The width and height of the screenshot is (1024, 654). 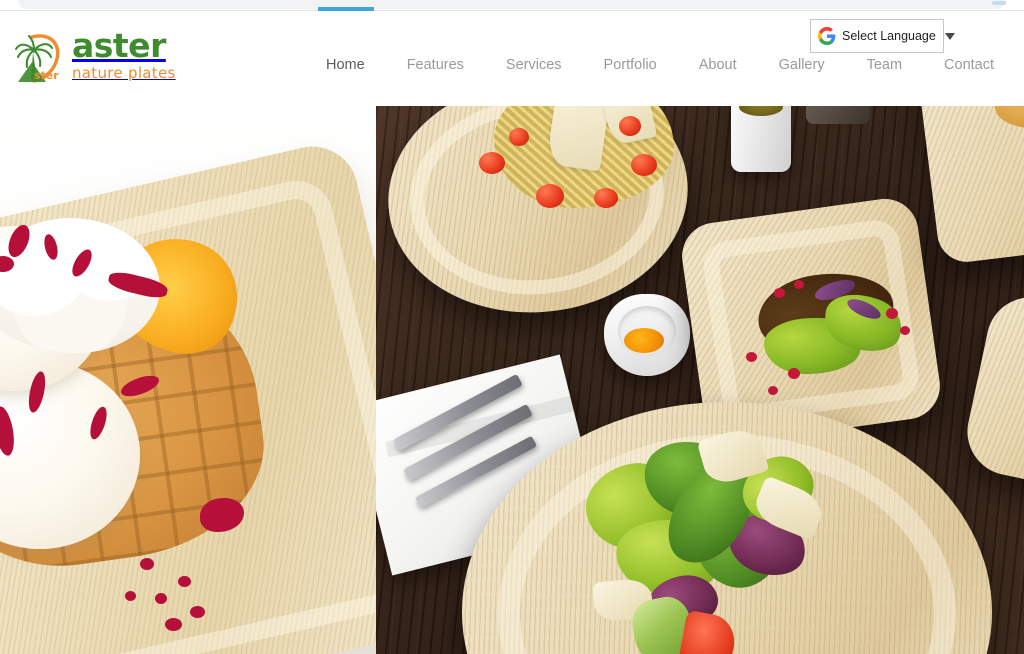 What do you see at coordinates (352, 65) in the screenshot?
I see `nav-item-home: Home` at bounding box center [352, 65].